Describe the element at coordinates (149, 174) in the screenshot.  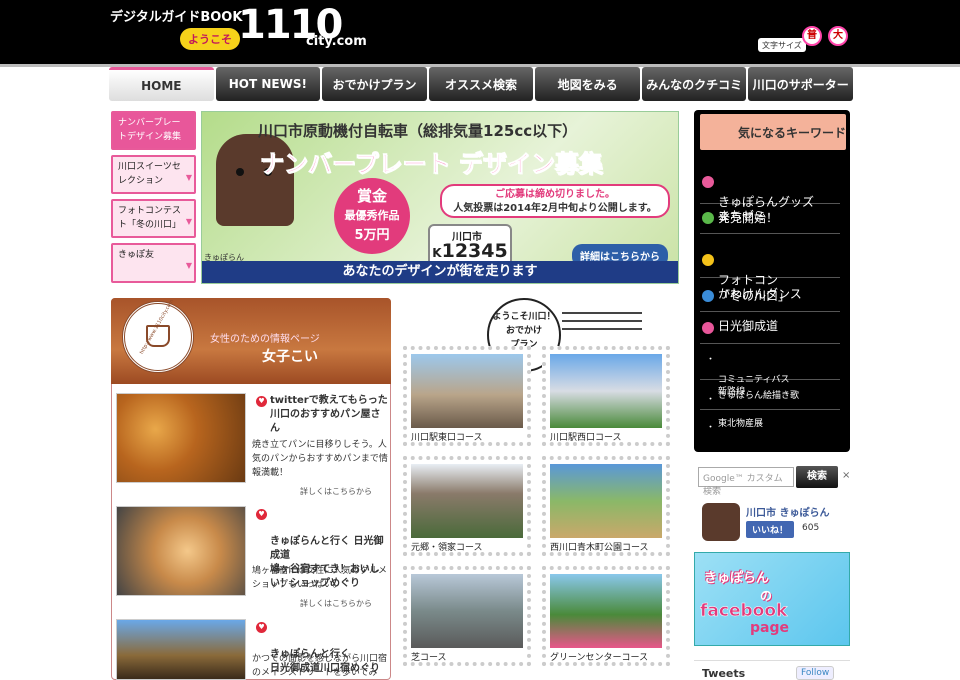
I see `tab-label: 川口スイーツセレクション` at that location.